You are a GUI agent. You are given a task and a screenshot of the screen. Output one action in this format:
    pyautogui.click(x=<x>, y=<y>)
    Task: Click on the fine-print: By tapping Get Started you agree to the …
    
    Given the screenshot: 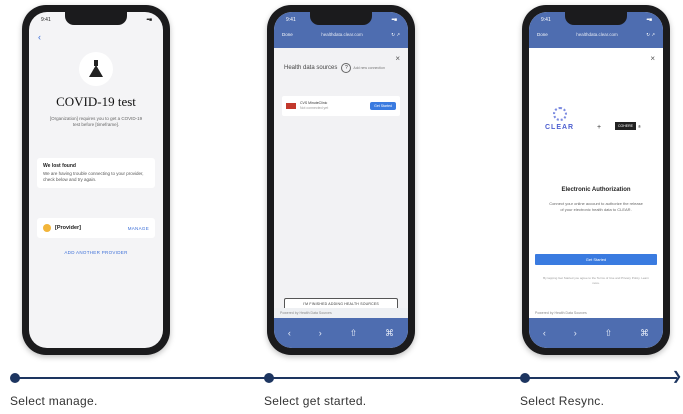 What is the action you would take?
    pyautogui.click(x=596, y=280)
    